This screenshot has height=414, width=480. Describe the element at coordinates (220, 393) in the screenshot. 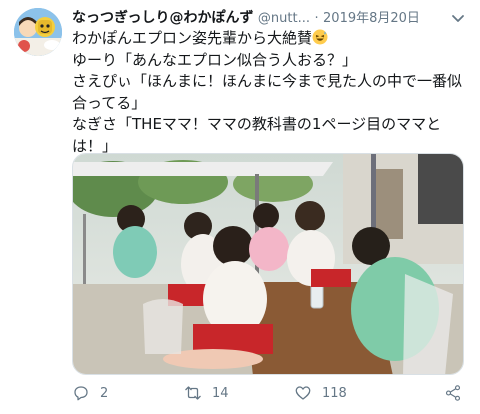

I see `retweet-count: 14` at that location.